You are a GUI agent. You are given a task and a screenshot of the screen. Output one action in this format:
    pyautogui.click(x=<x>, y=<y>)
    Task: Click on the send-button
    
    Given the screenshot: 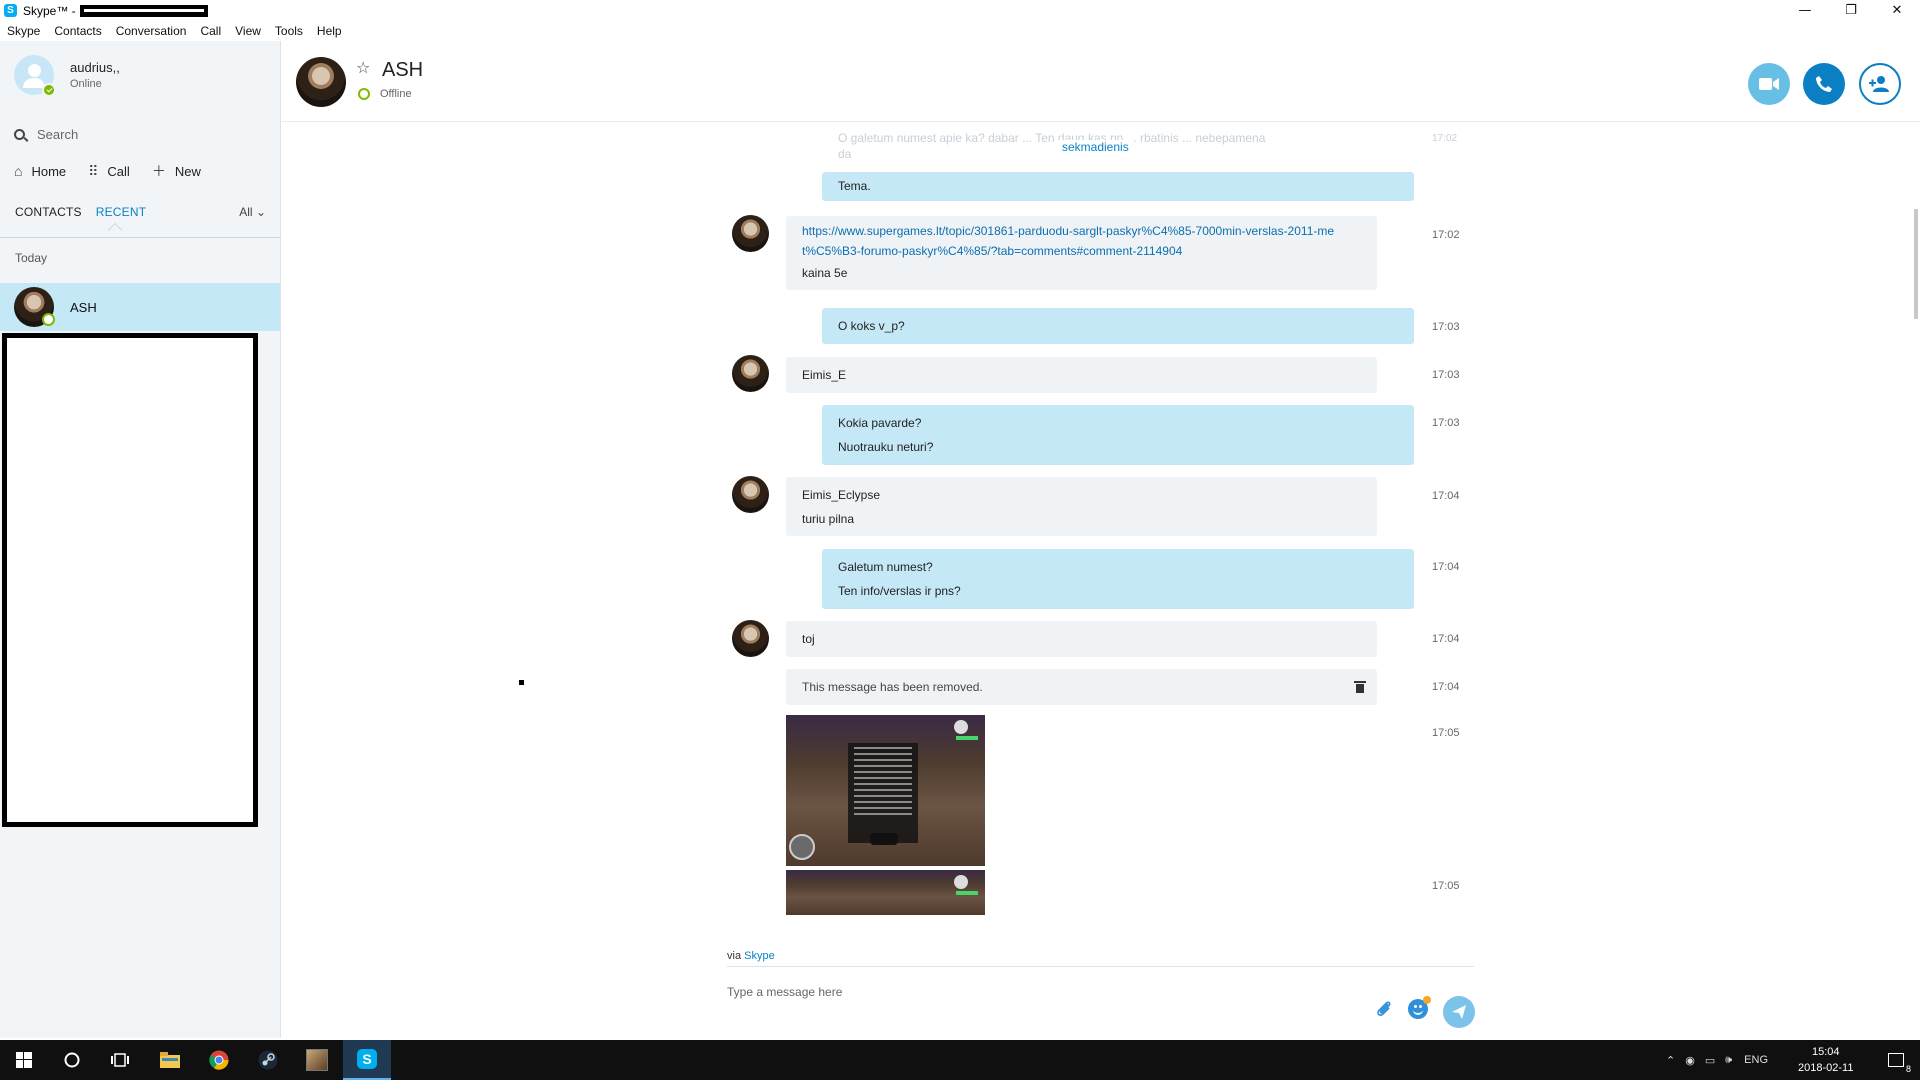 What is the action you would take?
    pyautogui.click(x=1459, y=1012)
    